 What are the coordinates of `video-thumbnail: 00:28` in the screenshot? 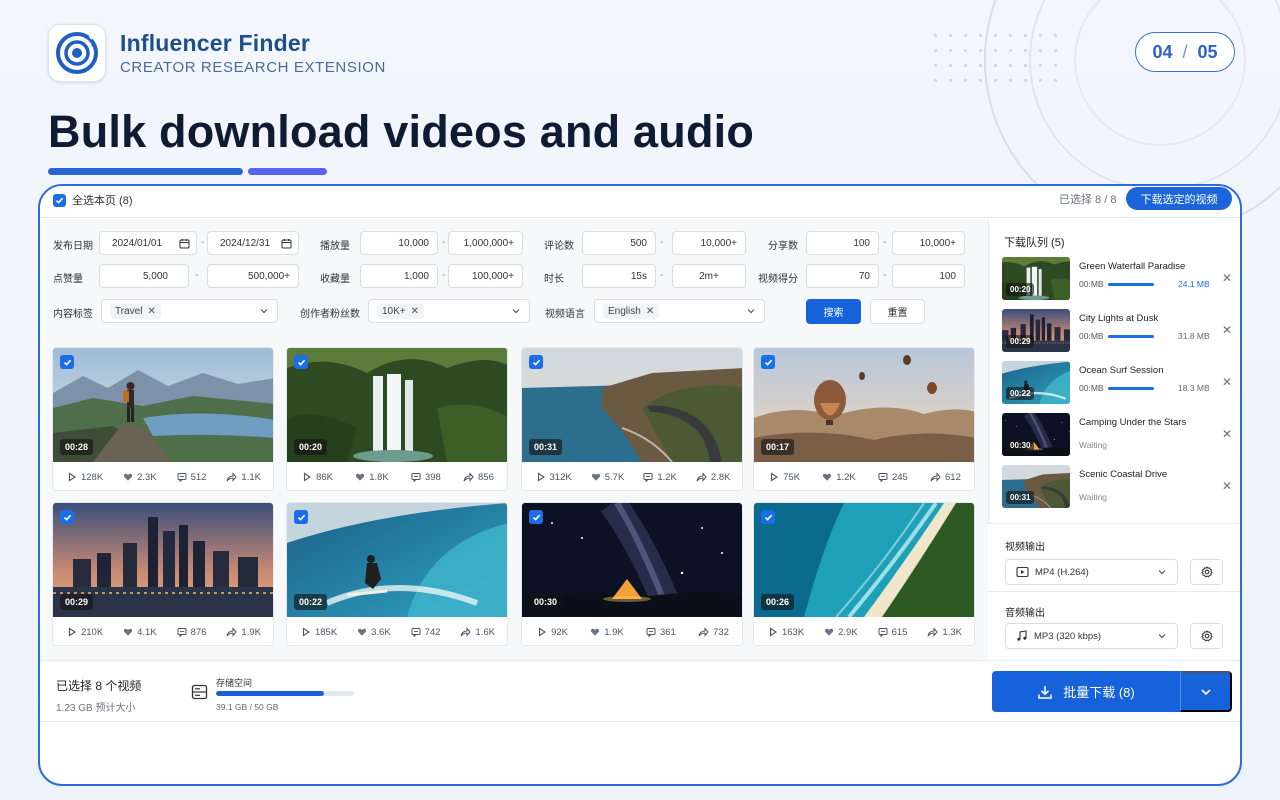 It's located at (163, 405).